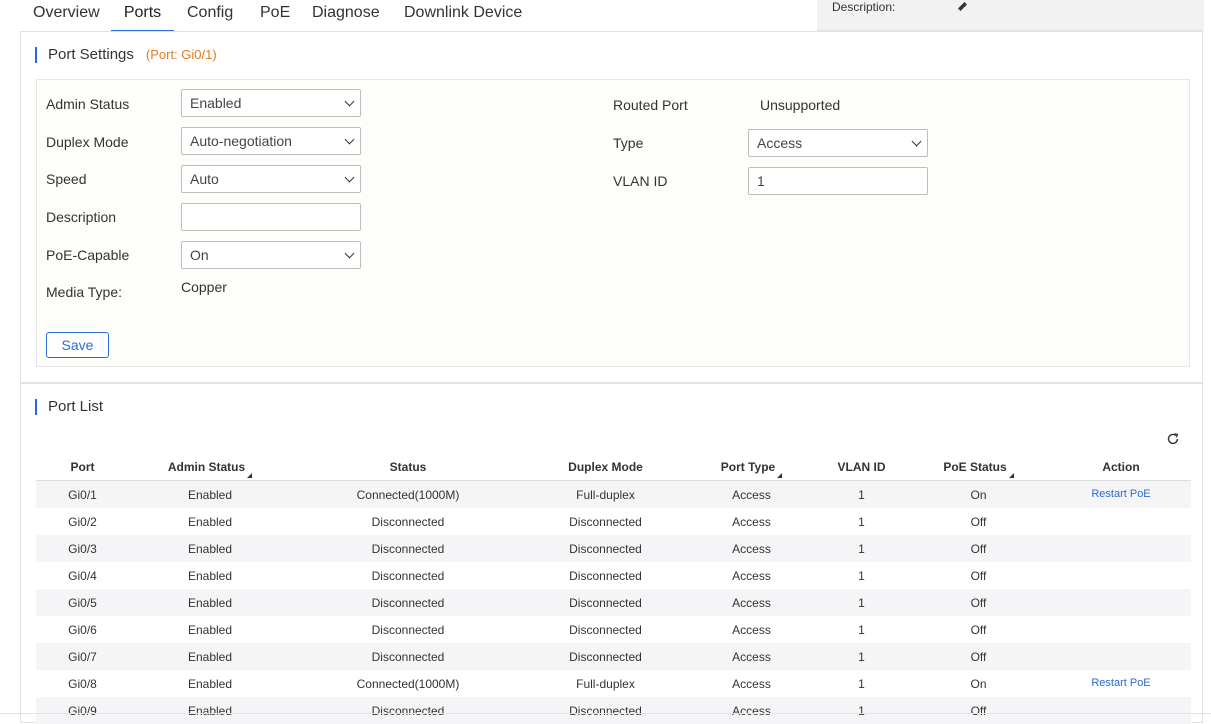  Describe the element at coordinates (780, 143) in the screenshot. I see `type-value: Access` at that location.